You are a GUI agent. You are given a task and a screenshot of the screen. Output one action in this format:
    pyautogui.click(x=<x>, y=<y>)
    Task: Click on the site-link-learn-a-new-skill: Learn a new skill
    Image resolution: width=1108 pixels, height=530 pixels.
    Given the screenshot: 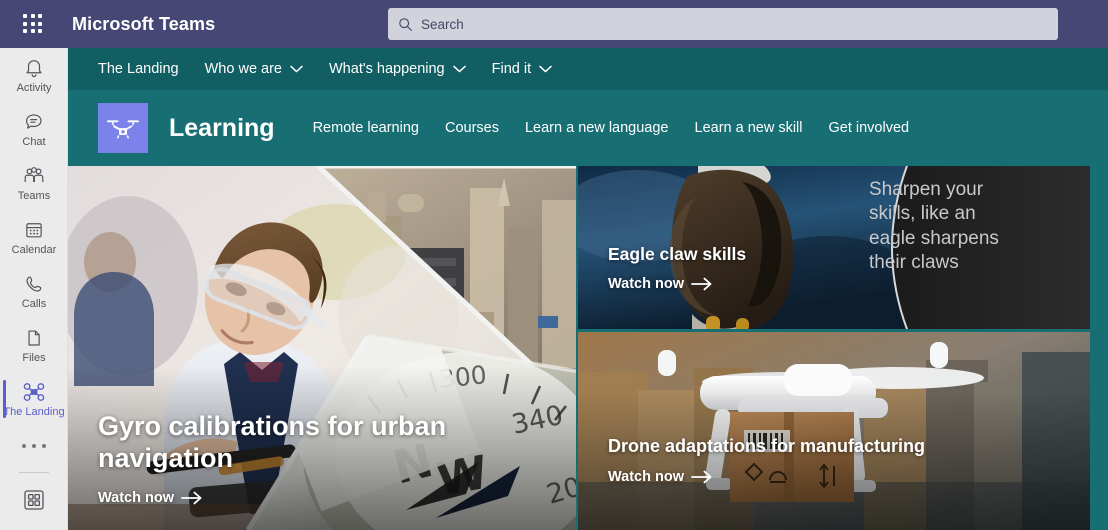 What is the action you would take?
    pyautogui.click(x=749, y=128)
    